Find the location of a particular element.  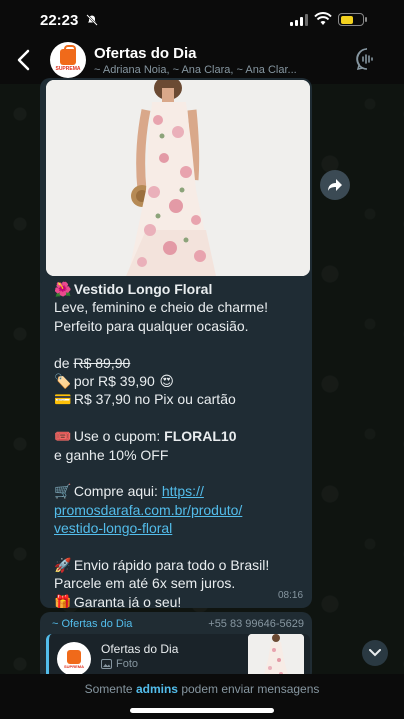

ticket-icon: 🎟️ is located at coordinates (63, 436).